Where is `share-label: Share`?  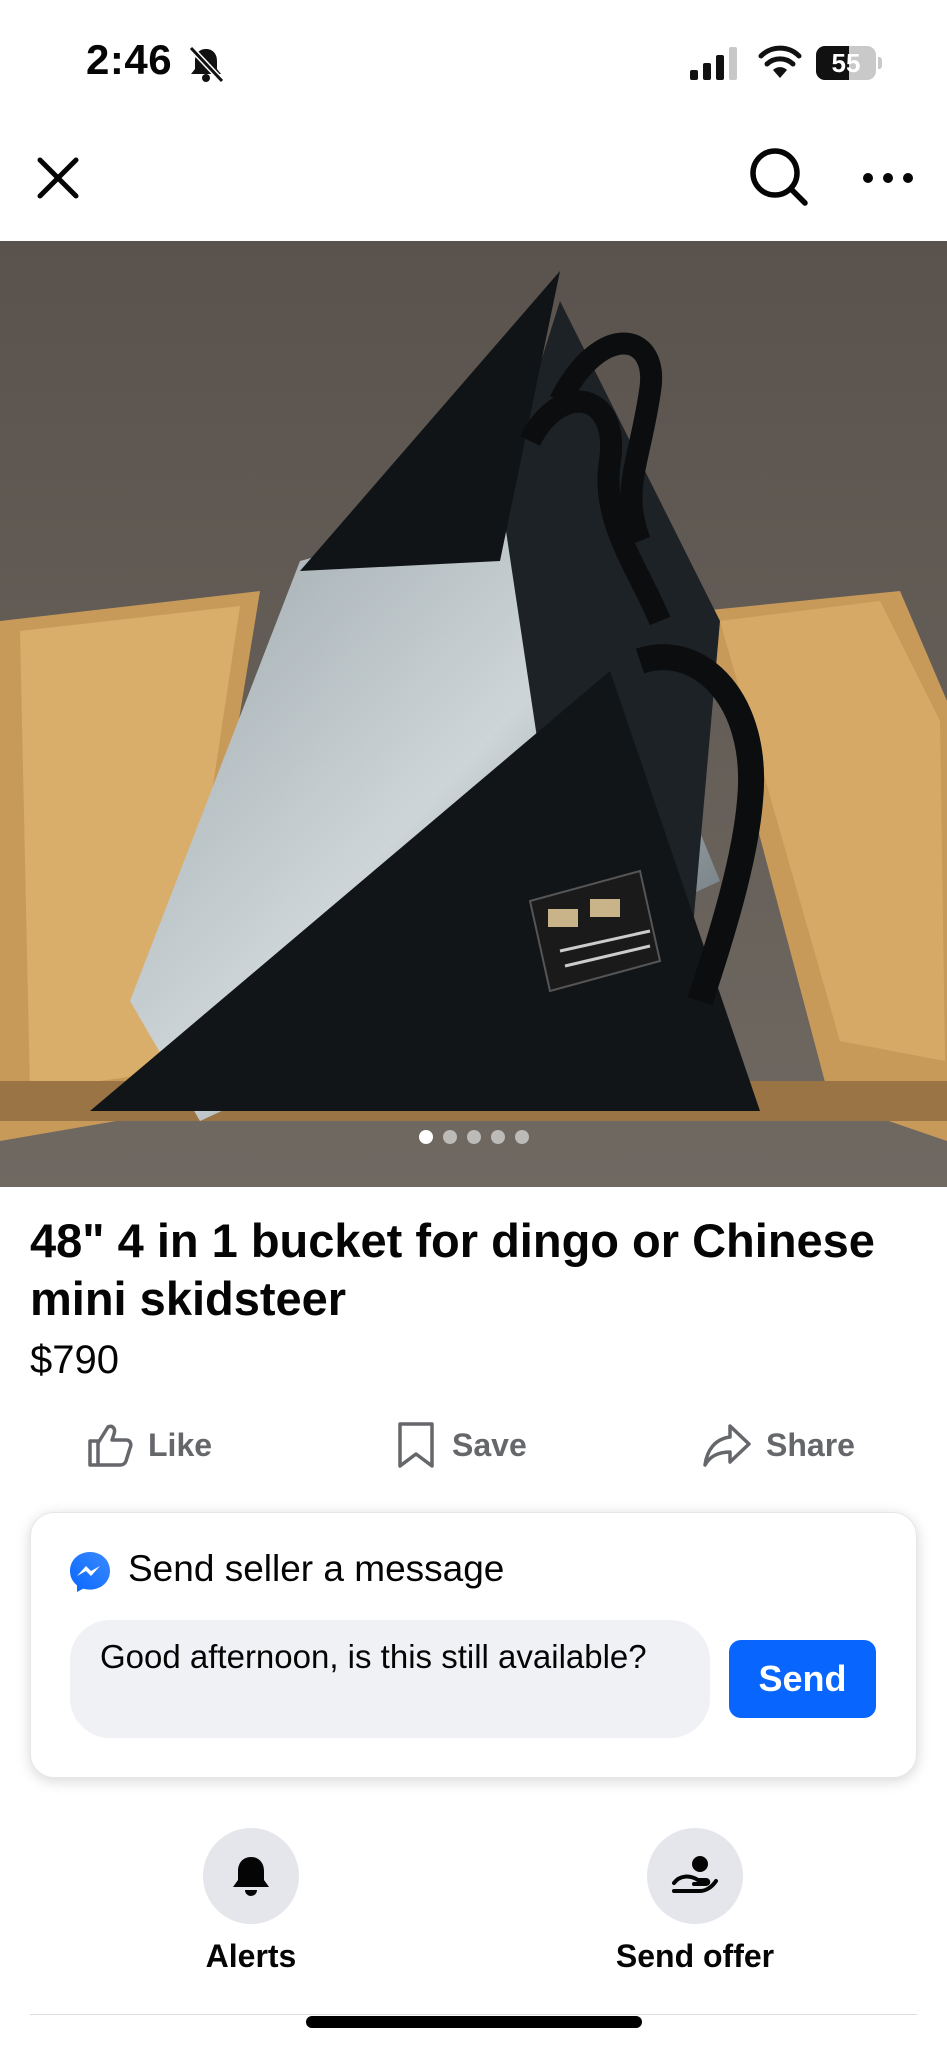 share-label: Share is located at coordinates (810, 1444).